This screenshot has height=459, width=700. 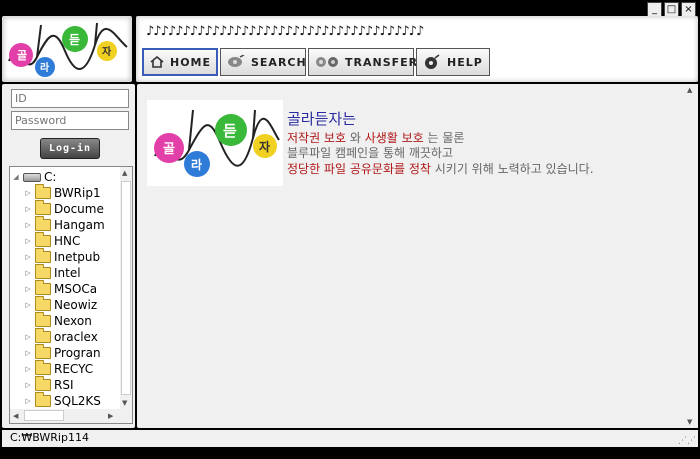 I want to click on tree-folder-label: SQL2KS, so click(x=77, y=401).